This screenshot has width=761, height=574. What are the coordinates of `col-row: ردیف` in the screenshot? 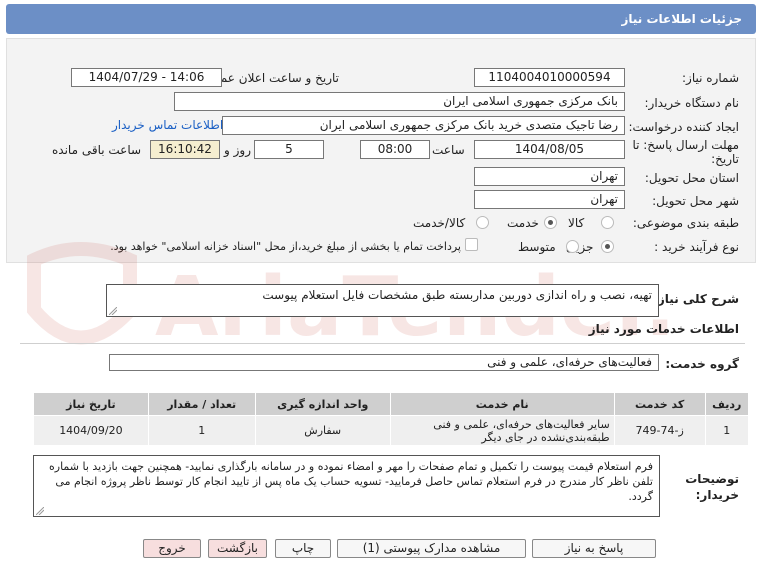 It's located at (727, 404).